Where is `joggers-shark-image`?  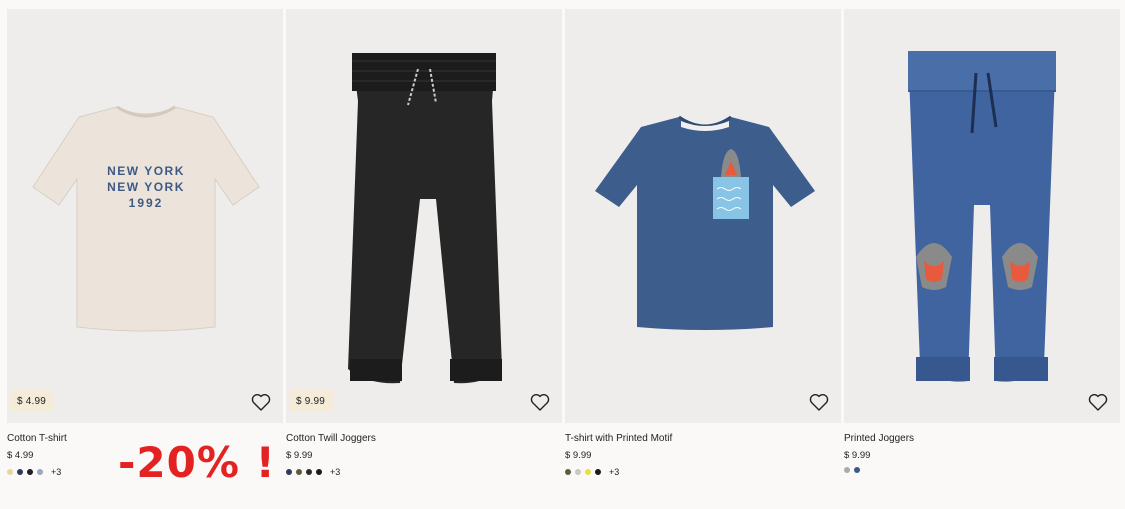
joggers-shark-image is located at coordinates (982, 216).